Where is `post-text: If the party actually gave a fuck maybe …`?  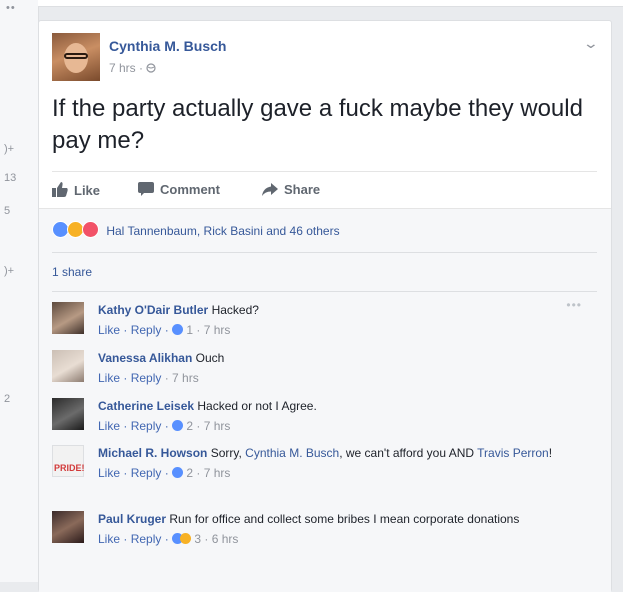
post-text: If the party actually gave a fuck maybe … is located at coordinates (317, 124).